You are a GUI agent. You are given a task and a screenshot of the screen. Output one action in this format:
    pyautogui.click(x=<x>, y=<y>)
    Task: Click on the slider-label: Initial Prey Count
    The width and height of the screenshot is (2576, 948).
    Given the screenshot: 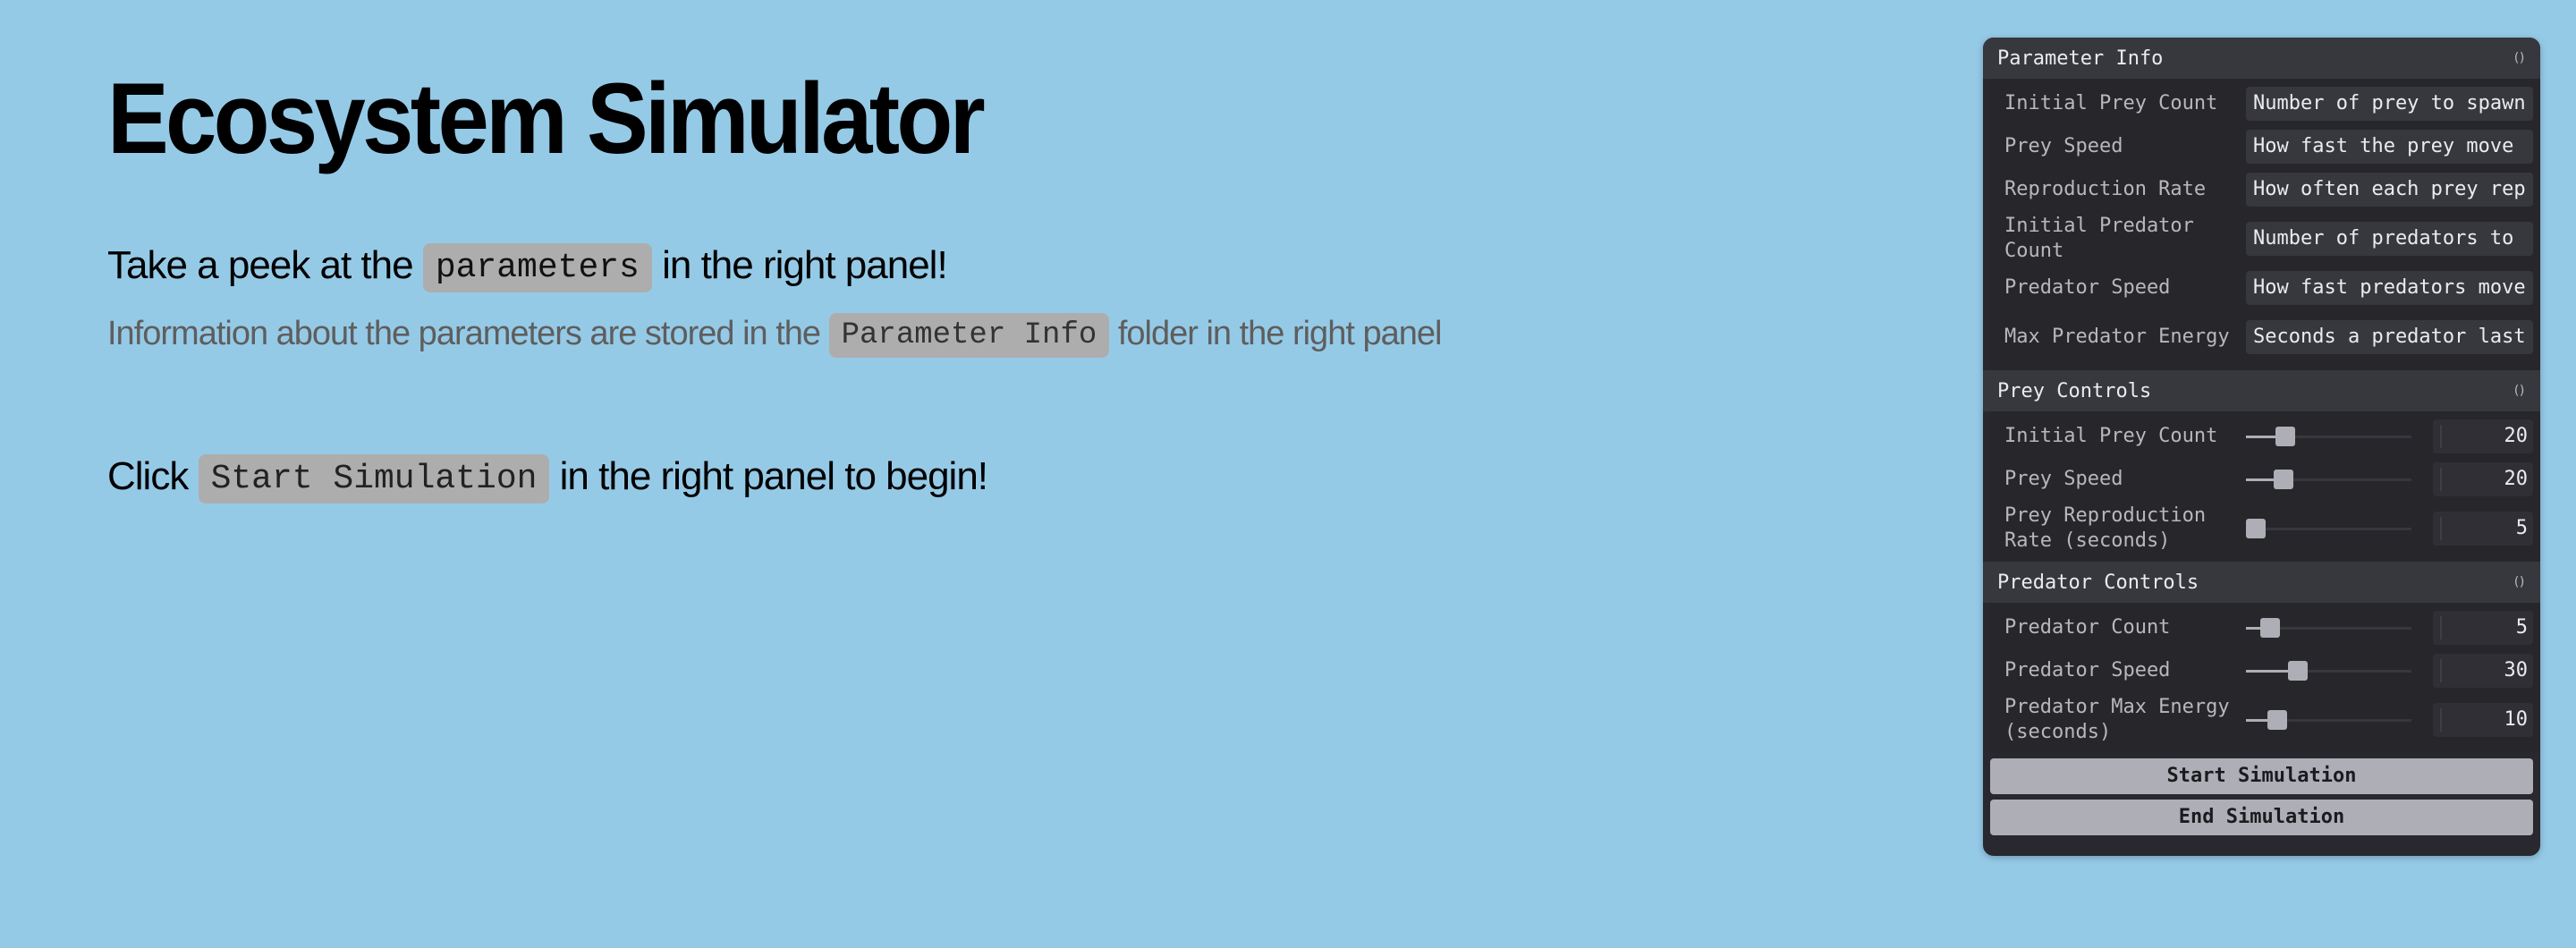 What is the action you would take?
    pyautogui.click(x=2111, y=436)
    